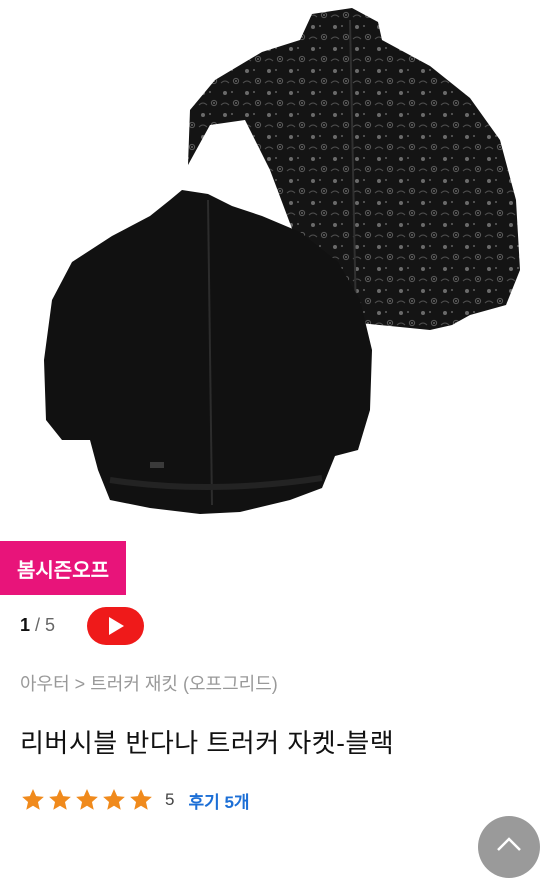 This screenshot has width=542, height=878. I want to click on image-counter: 1 / 5, so click(37, 625).